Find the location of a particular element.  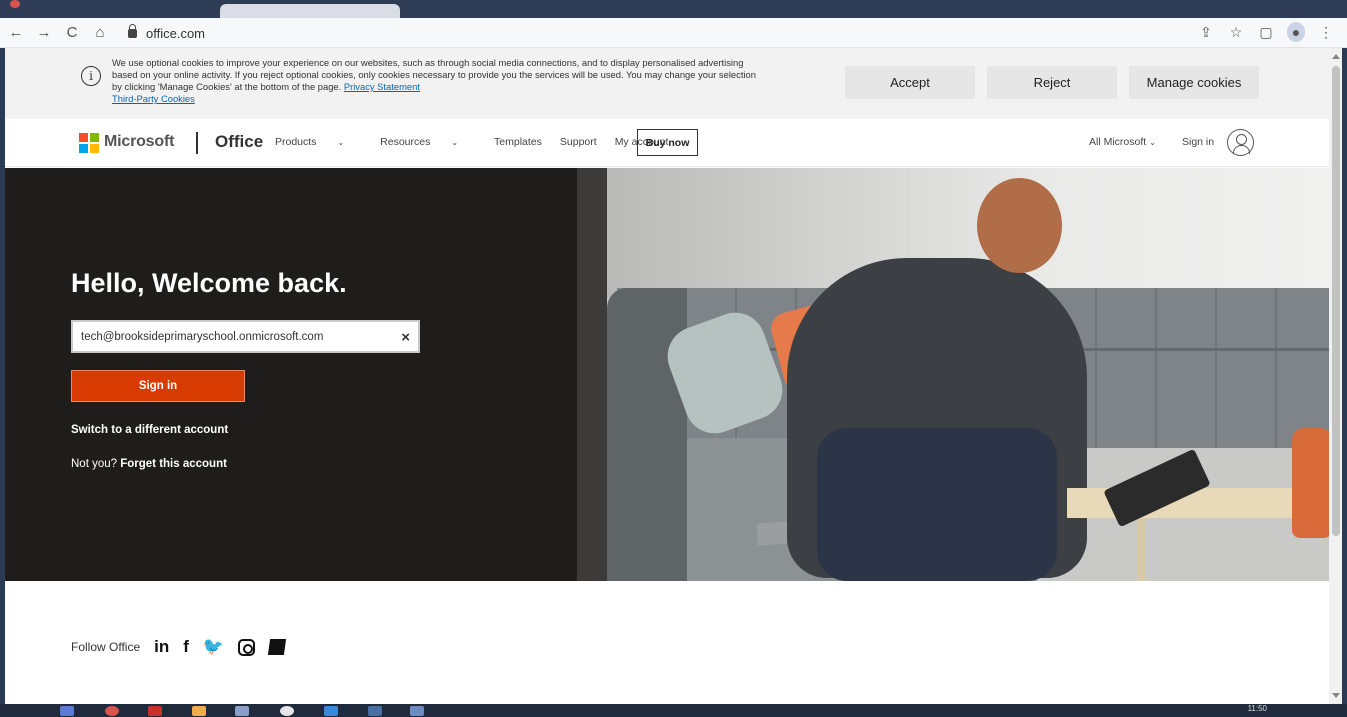

page-scrollbar is located at coordinates (1335, 376).